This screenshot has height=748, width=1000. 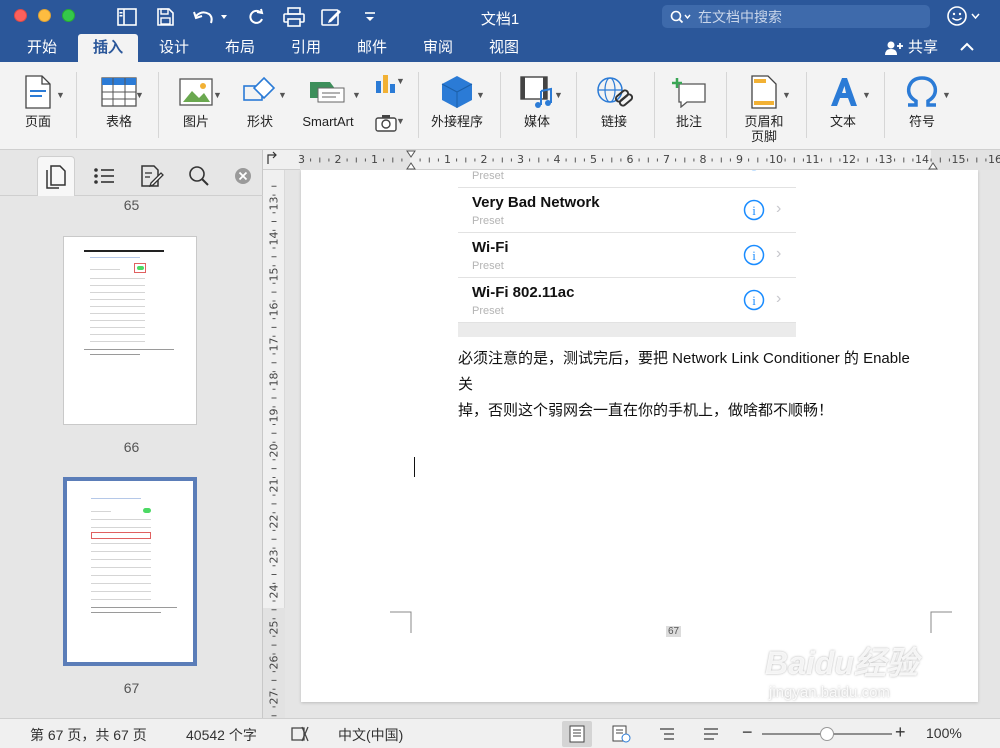 What do you see at coordinates (614, 108) in the screenshot?
I see `link-button: 链接` at bounding box center [614, 108].